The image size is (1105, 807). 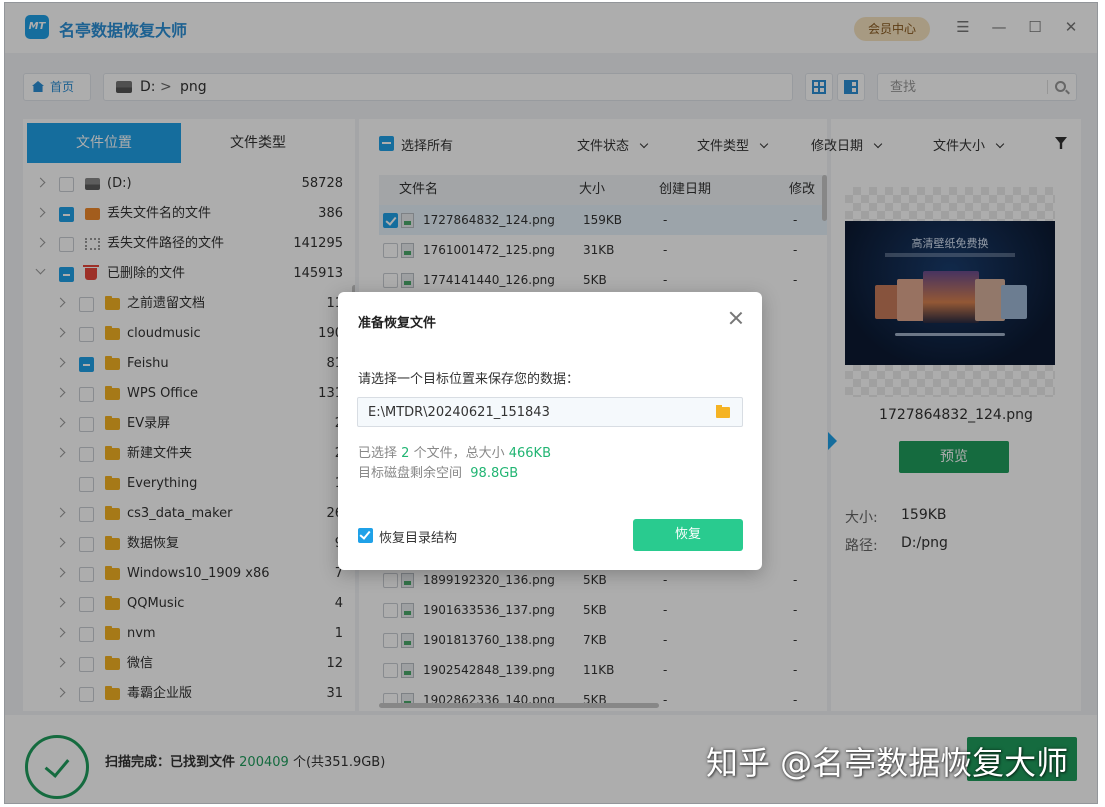 I want to click on watermark-text: 知乎 @名亭数据恢复大师, so click(x=887, y=763).